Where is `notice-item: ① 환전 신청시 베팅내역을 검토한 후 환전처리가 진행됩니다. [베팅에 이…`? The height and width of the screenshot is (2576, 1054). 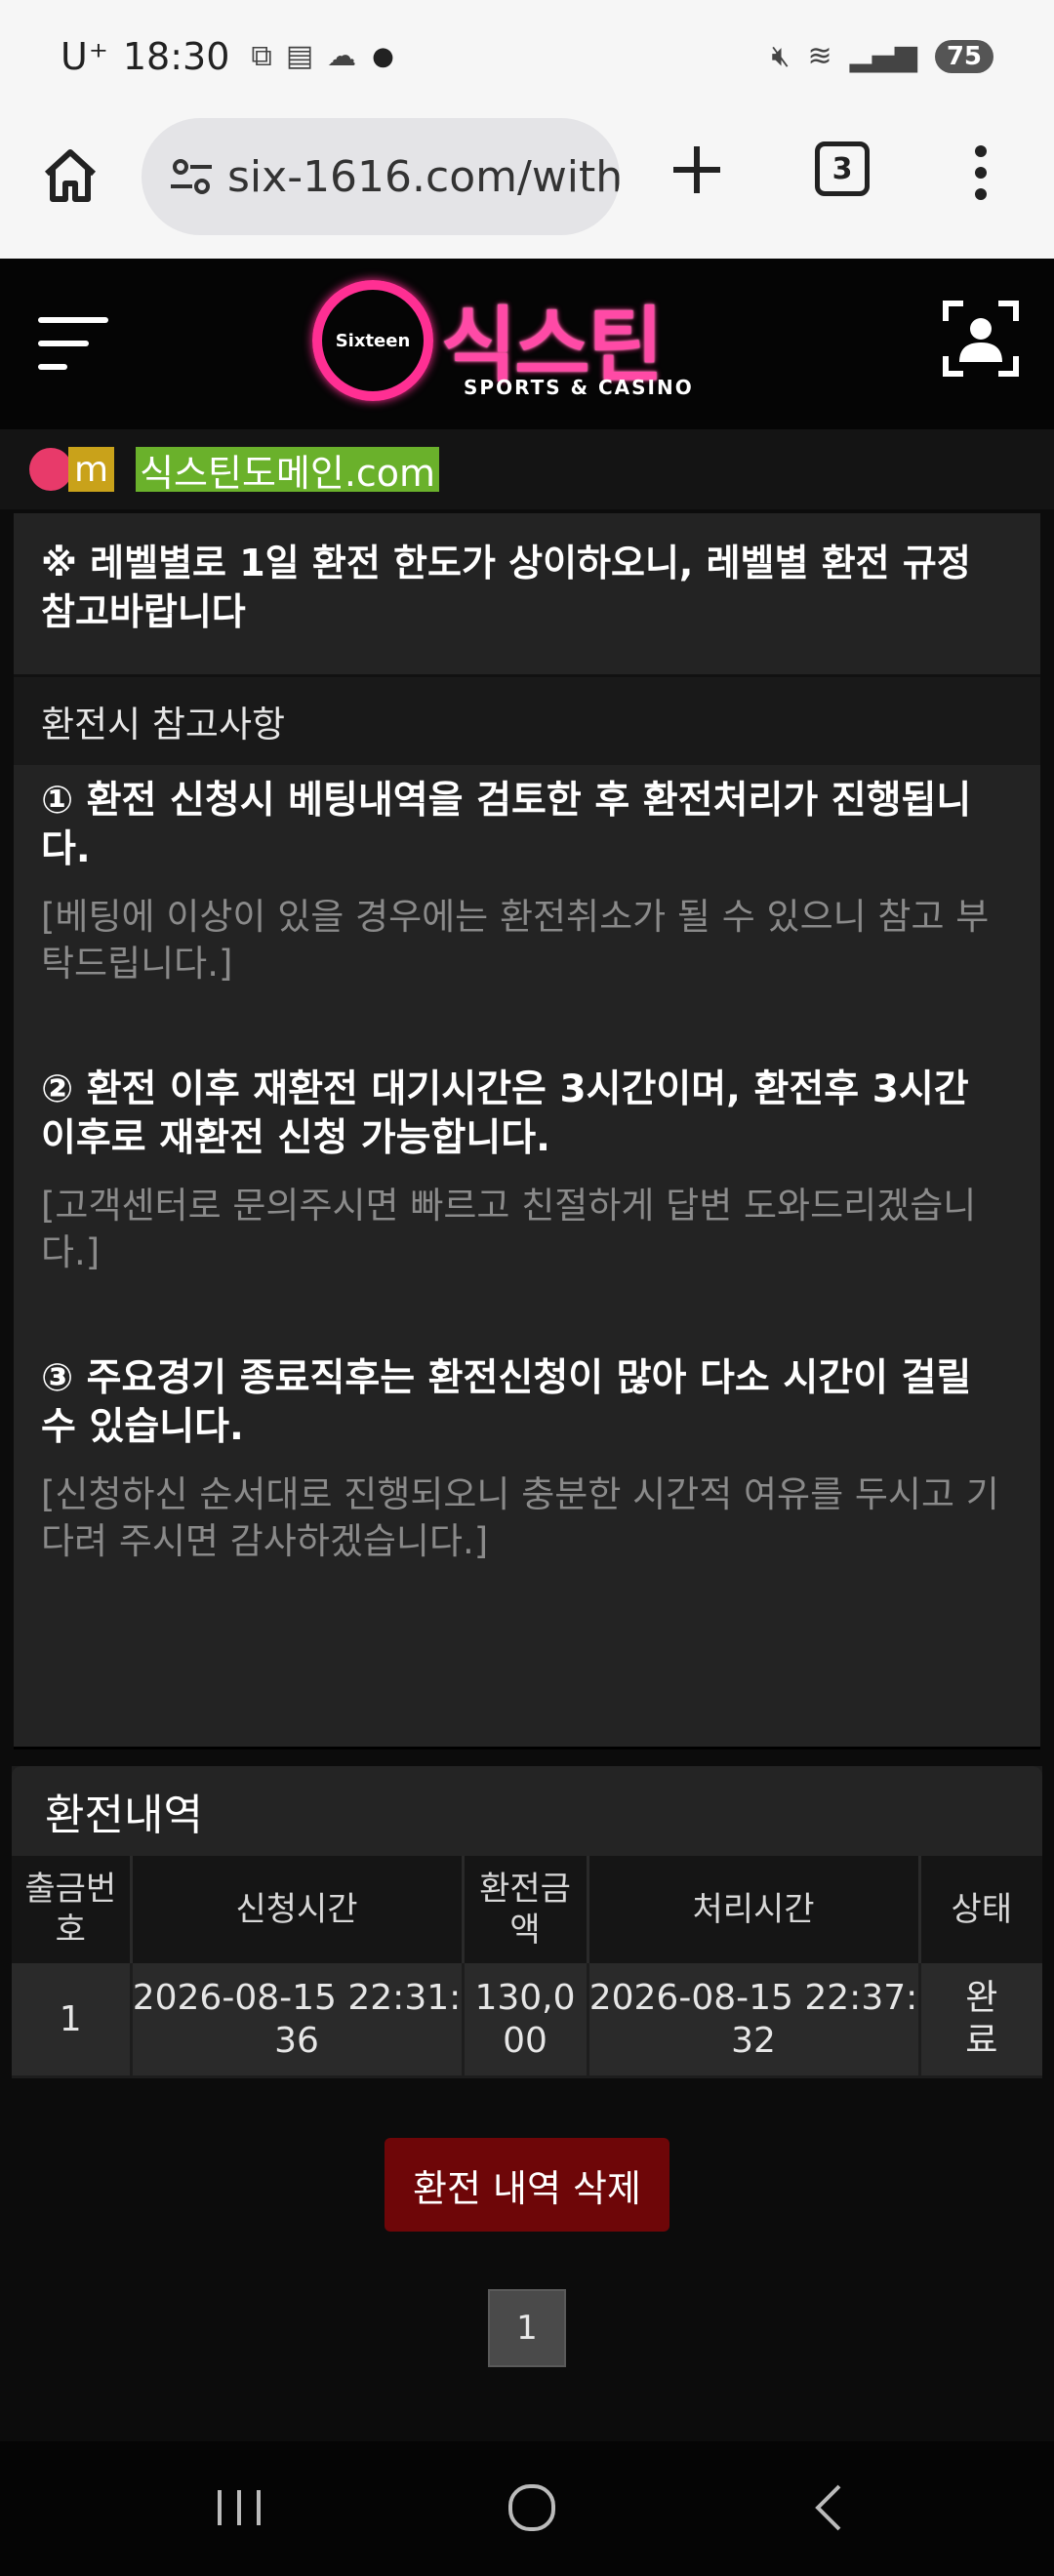
notice-item: ① 환전 신청시 베팅내역을 검토한 후 환전처리가 진행됩니다. [베팅에 이… is located at coordinates (527, 882).